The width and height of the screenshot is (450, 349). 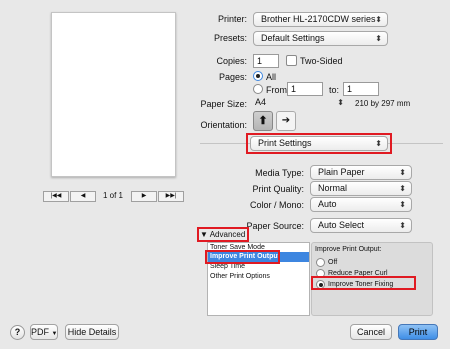 I want to click on last-page-button: ▶▶|, so click(x=171, y=196).